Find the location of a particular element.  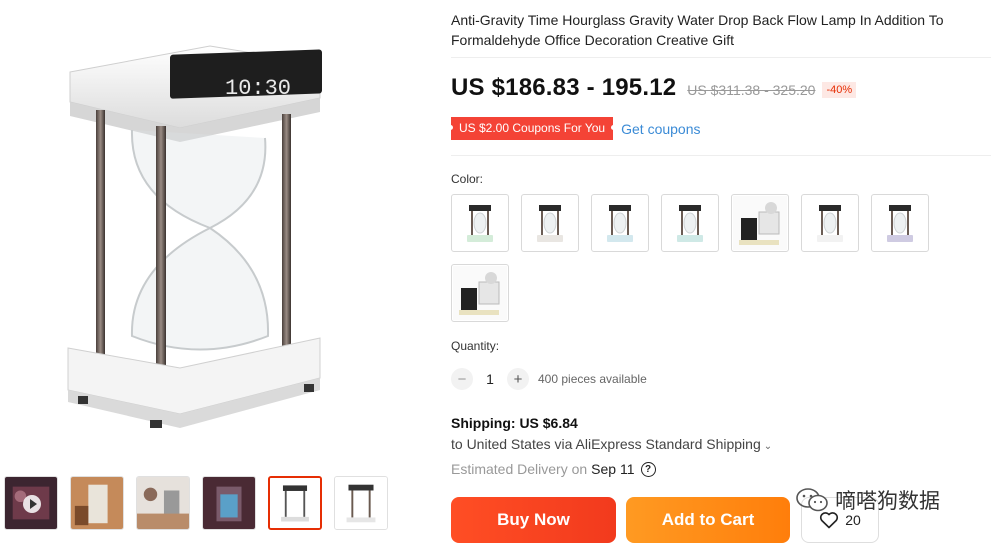

coupon-row: US $2.00 Coupons For You Get coupons is located at coordinates (574, 128).